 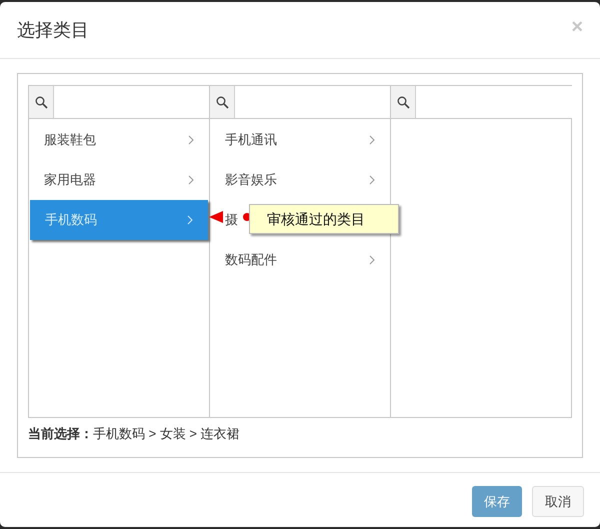 I want to click on category-item: 影音娱乐, so click(x=300, y=180).